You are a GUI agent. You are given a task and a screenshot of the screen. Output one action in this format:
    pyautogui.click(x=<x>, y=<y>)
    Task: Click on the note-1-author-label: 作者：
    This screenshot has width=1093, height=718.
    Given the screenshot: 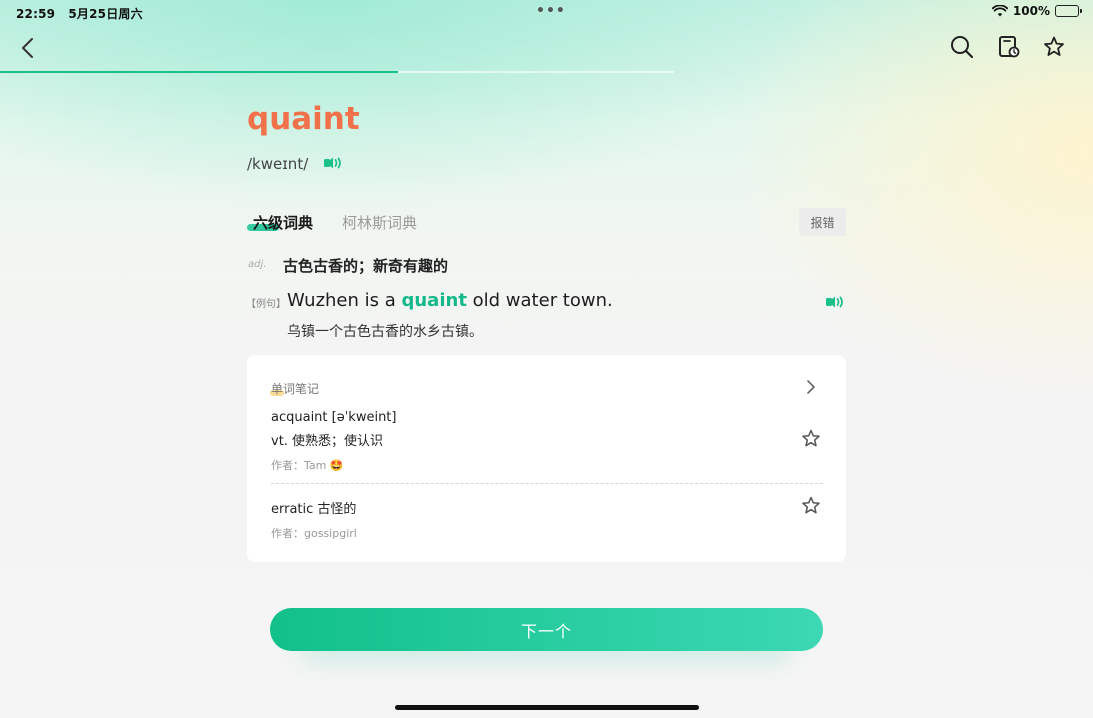 What is the action you would take?
    pyautogui.click(x=287, y=465)
    